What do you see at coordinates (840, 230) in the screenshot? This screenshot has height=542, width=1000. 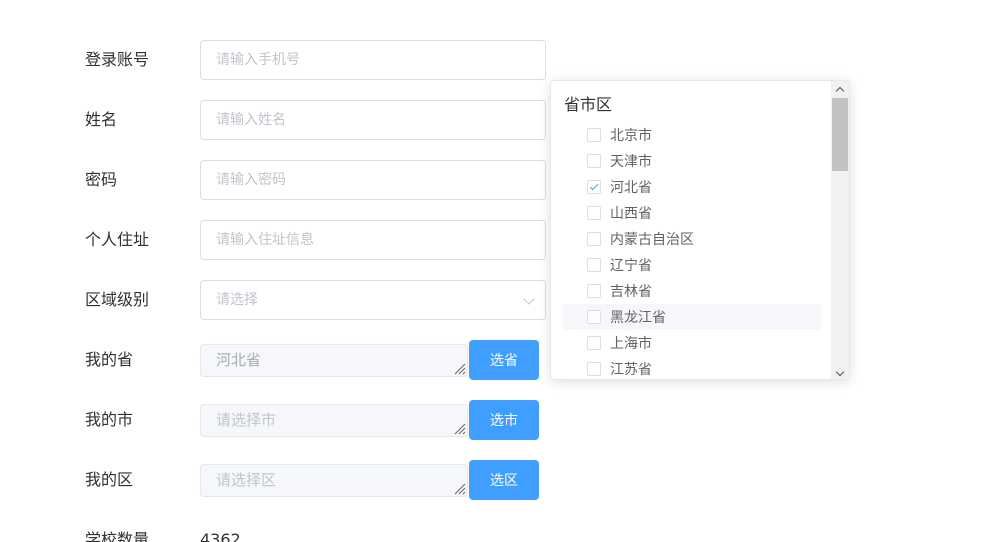 I see `dropdown-scrollbar` at bounding box center [840, 230].